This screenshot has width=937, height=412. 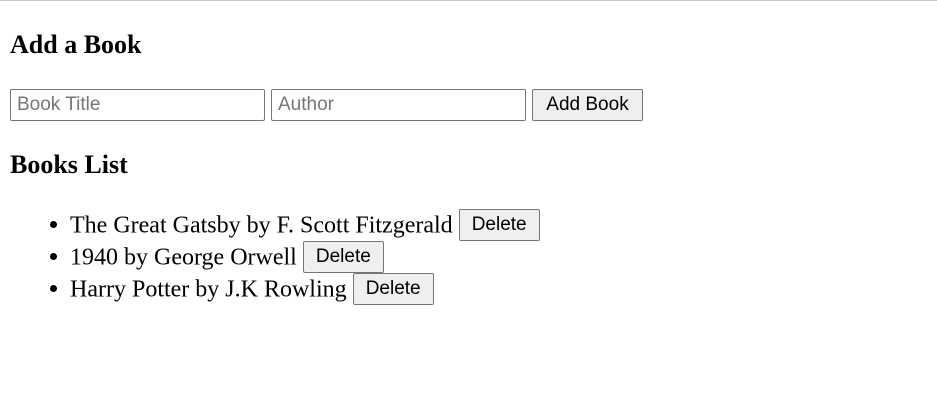 I want to click on book-list-item: 1940 by George OrwellDelete, so click(x=305, y=257).